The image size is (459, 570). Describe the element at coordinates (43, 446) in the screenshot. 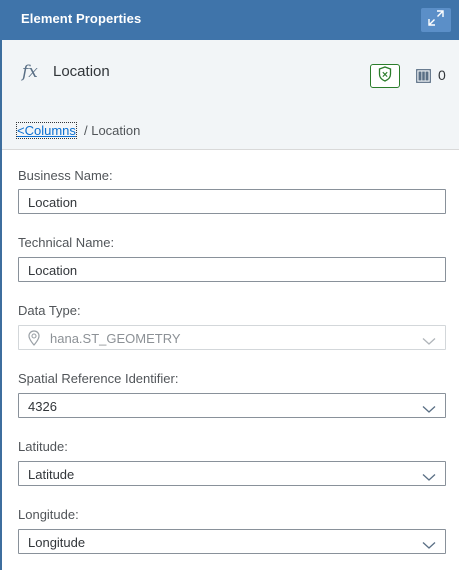

I see `latitude-label: Latitude:` at that location.